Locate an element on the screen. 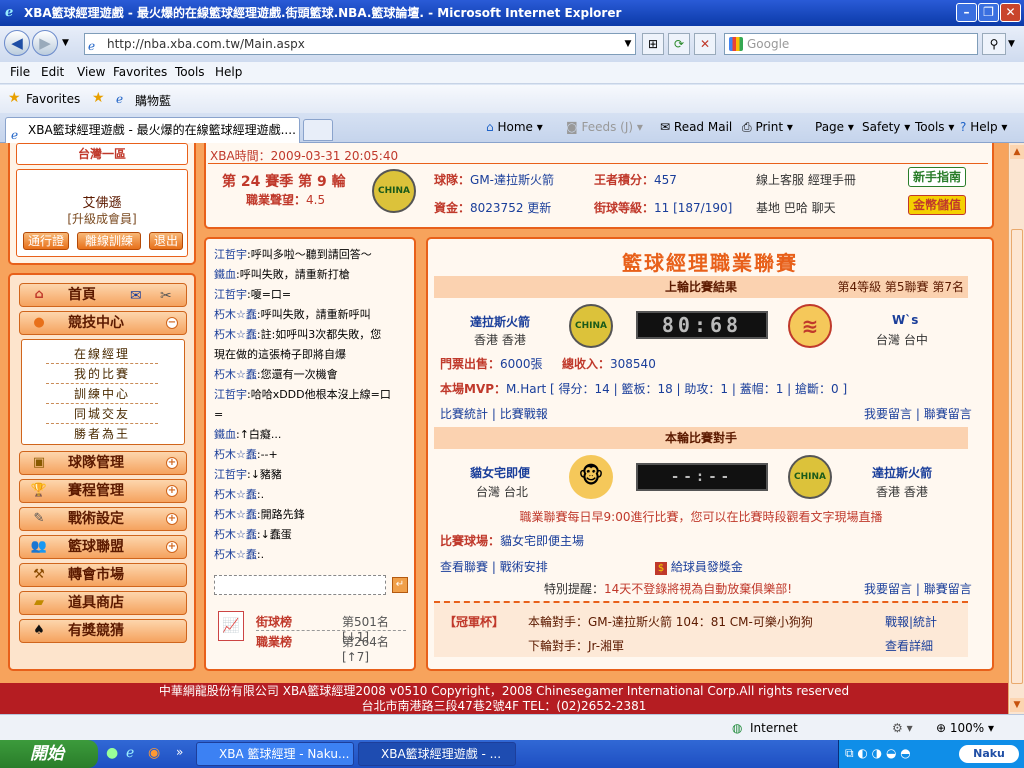  collapse-icon: − is located at coordinates (172, 323).